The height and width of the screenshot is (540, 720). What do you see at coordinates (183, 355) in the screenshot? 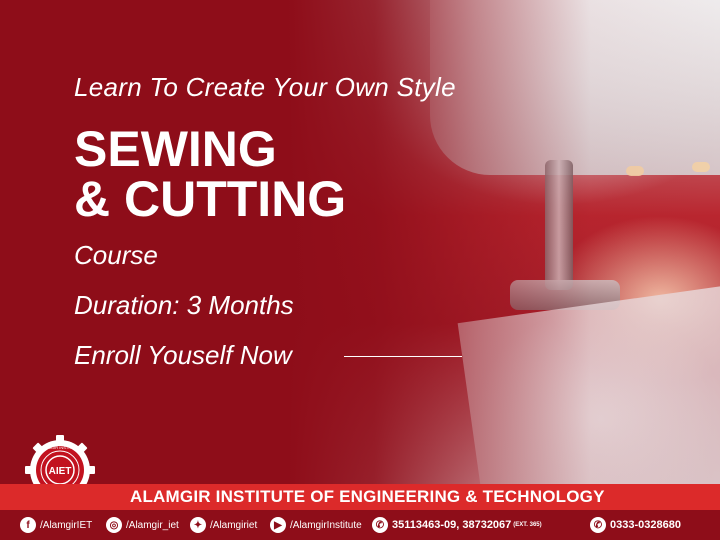
I see `enroll-cta: Enroll Youself Now` at bounding box center [183, 355].